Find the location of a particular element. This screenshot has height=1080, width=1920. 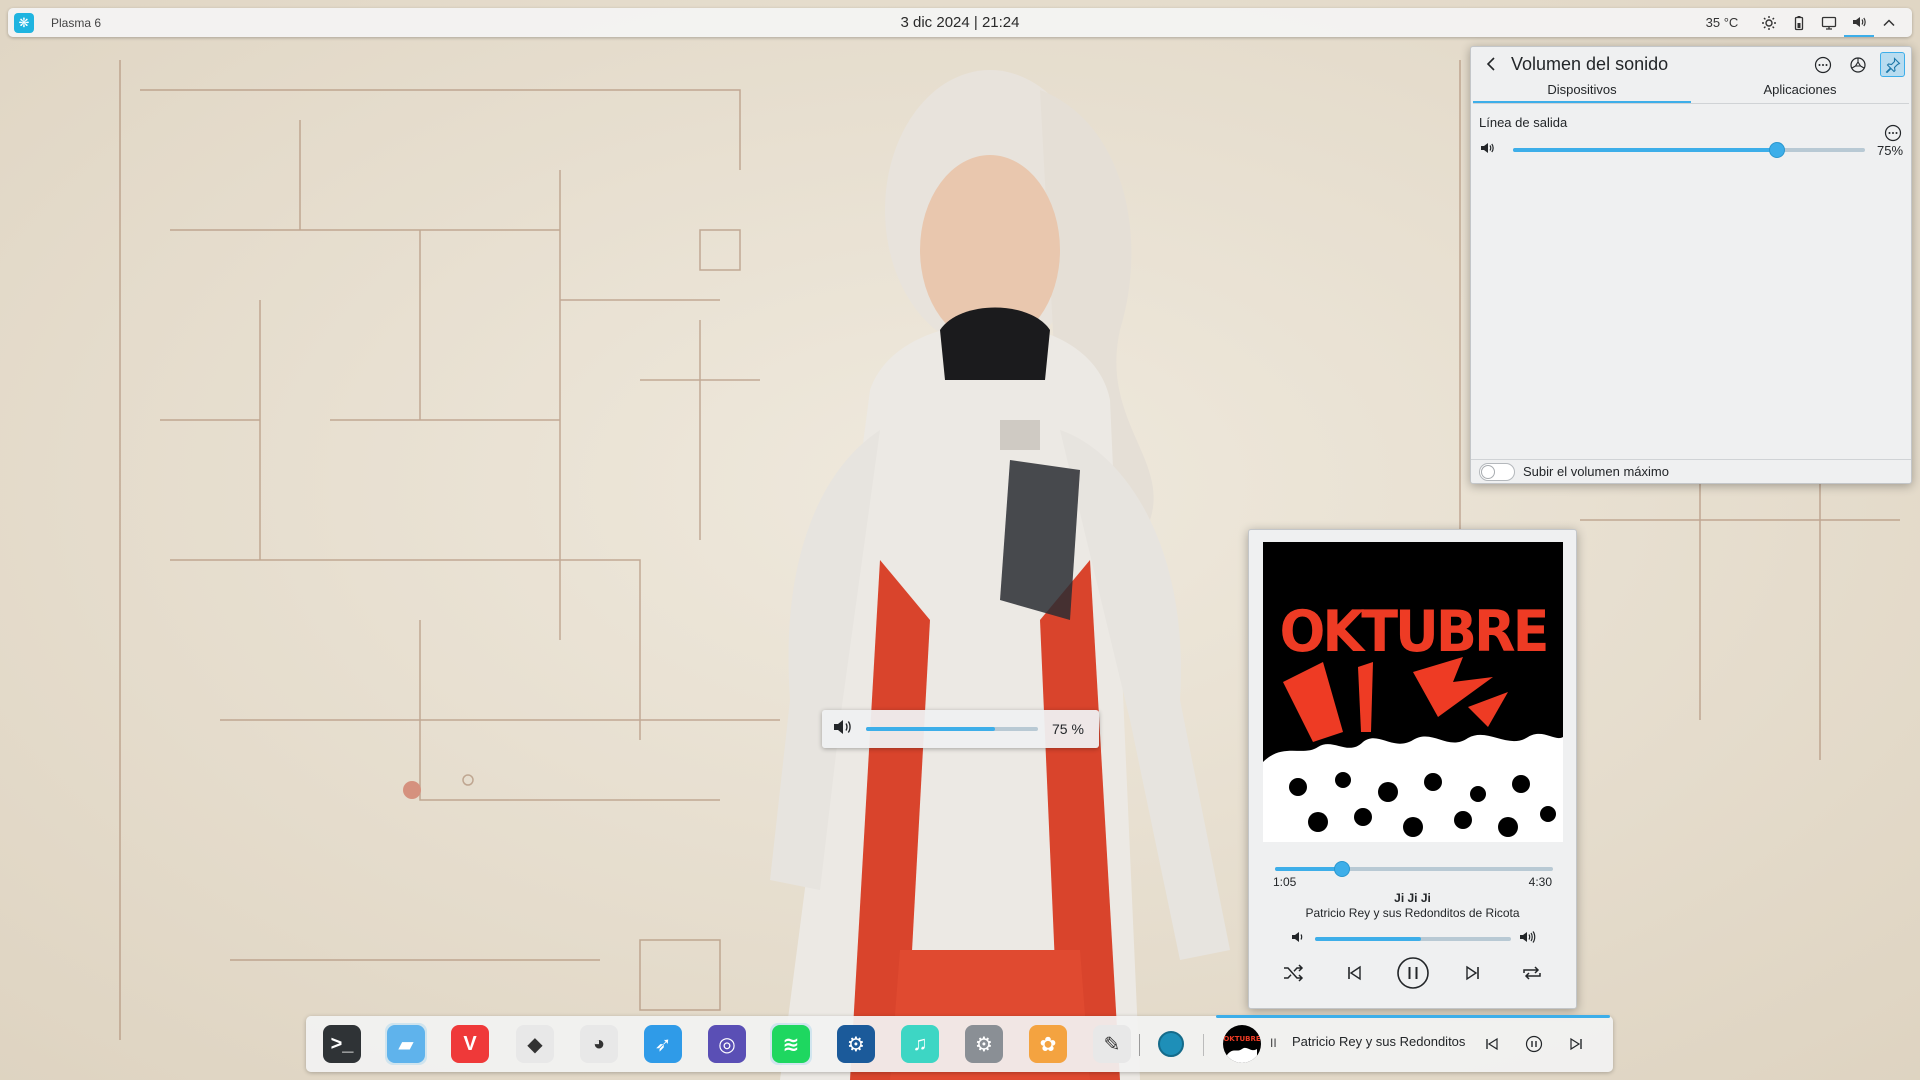

dock-app-color-picker: ✎ is located at coordinates (1112, 1044).